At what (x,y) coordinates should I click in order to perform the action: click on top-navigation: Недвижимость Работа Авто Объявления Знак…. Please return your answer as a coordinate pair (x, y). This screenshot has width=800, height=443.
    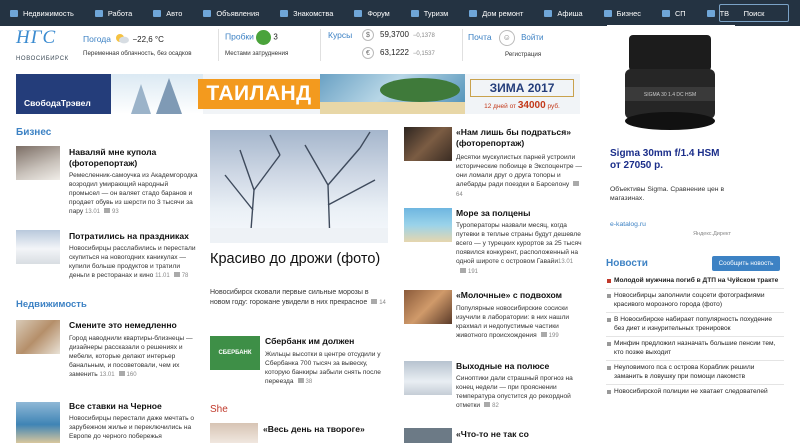
    Looking at the image, I should click on (400, 13).